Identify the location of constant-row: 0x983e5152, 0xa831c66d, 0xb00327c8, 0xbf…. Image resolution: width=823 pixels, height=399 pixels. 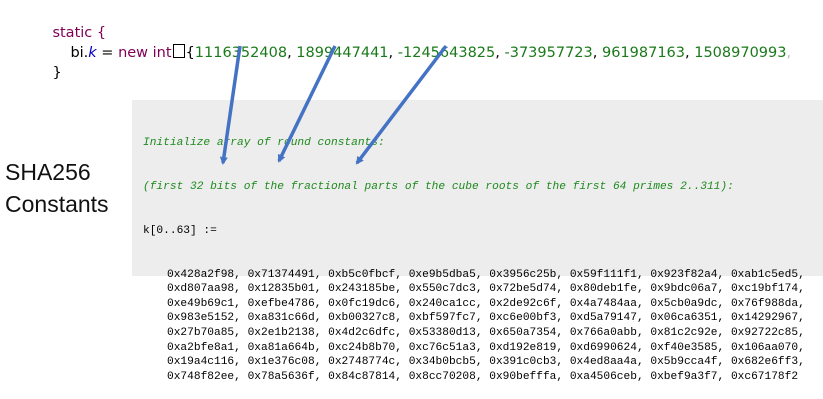
(486, 318).